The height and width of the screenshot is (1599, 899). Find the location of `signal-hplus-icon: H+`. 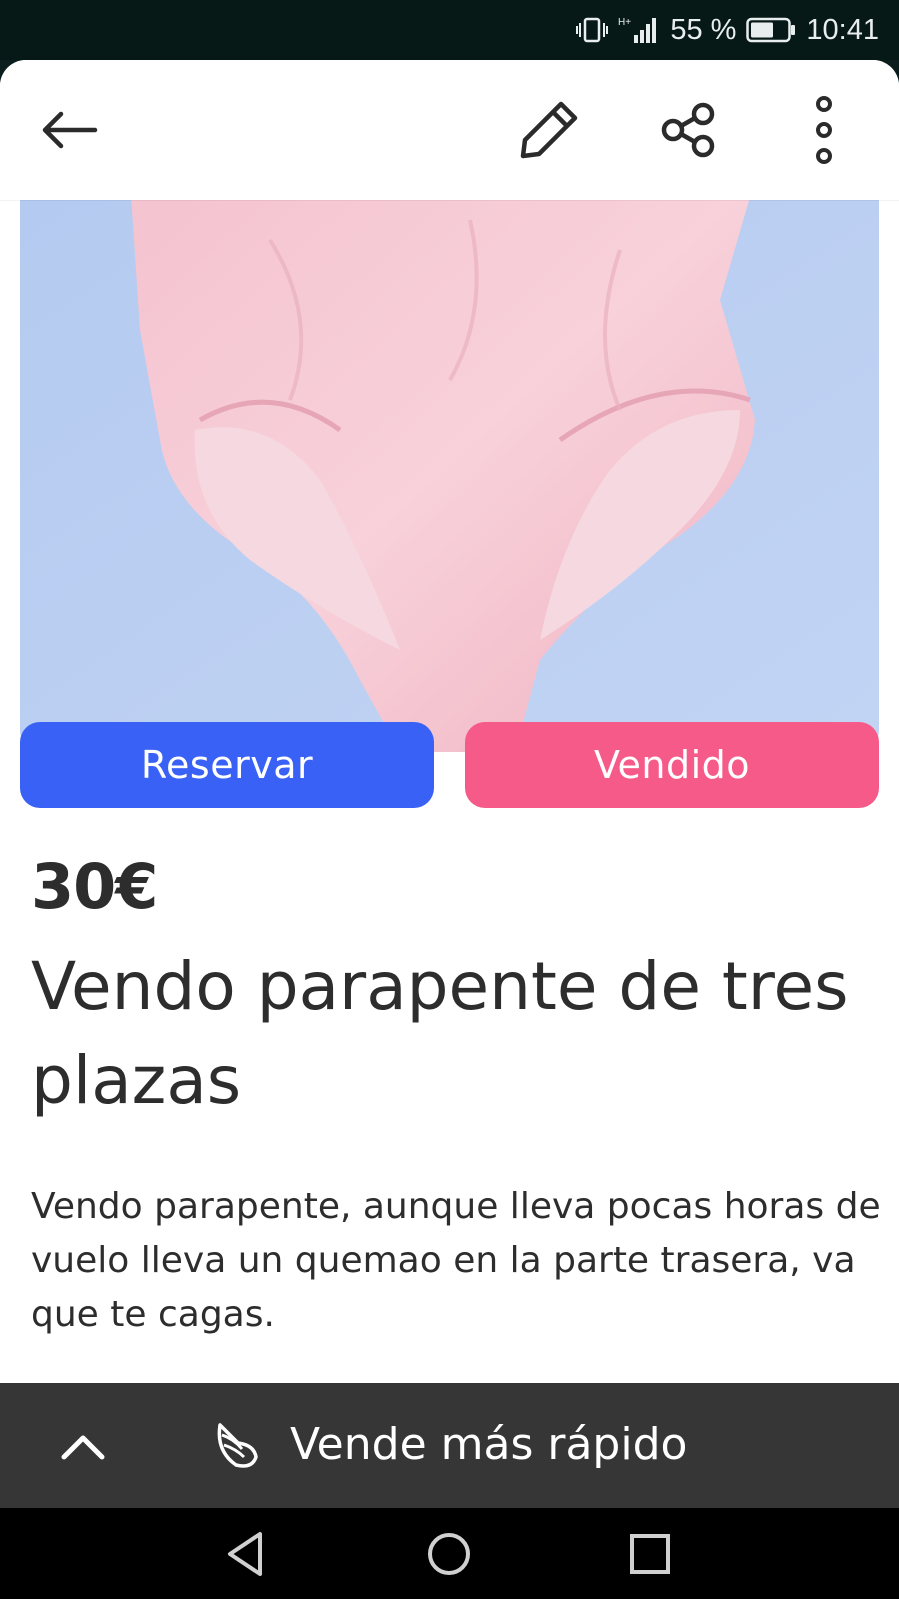

signal-hplus-icon: H+ is located at coordinates (639, 30).